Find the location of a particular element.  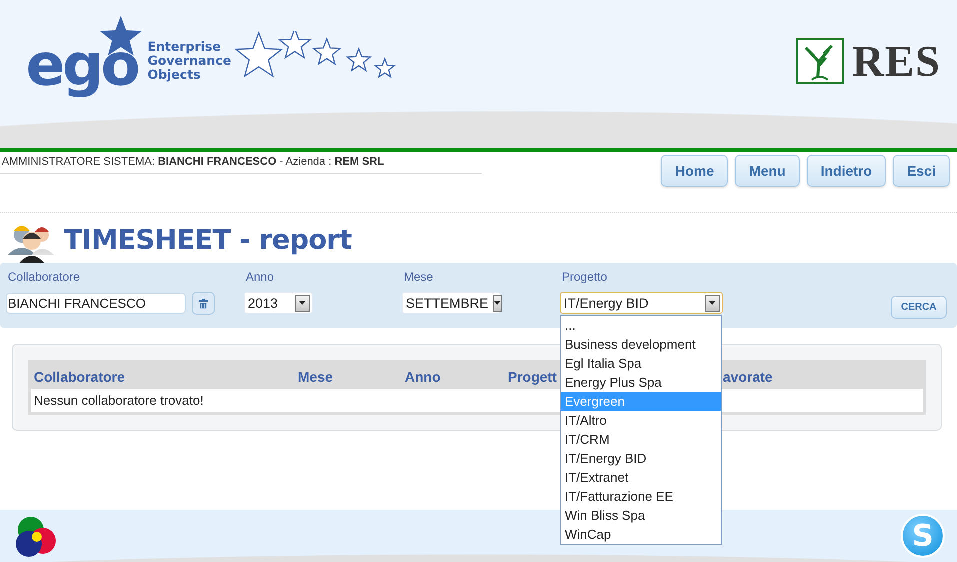

dropdown-option: IT/CRM is located at coordinates (641, 439).